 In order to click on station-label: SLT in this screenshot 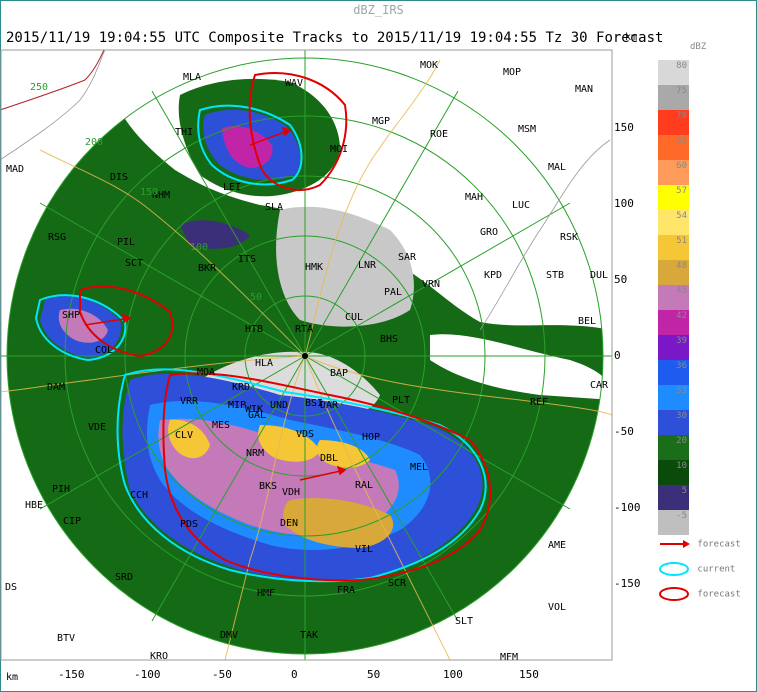, I will do `click(464, 621)`.